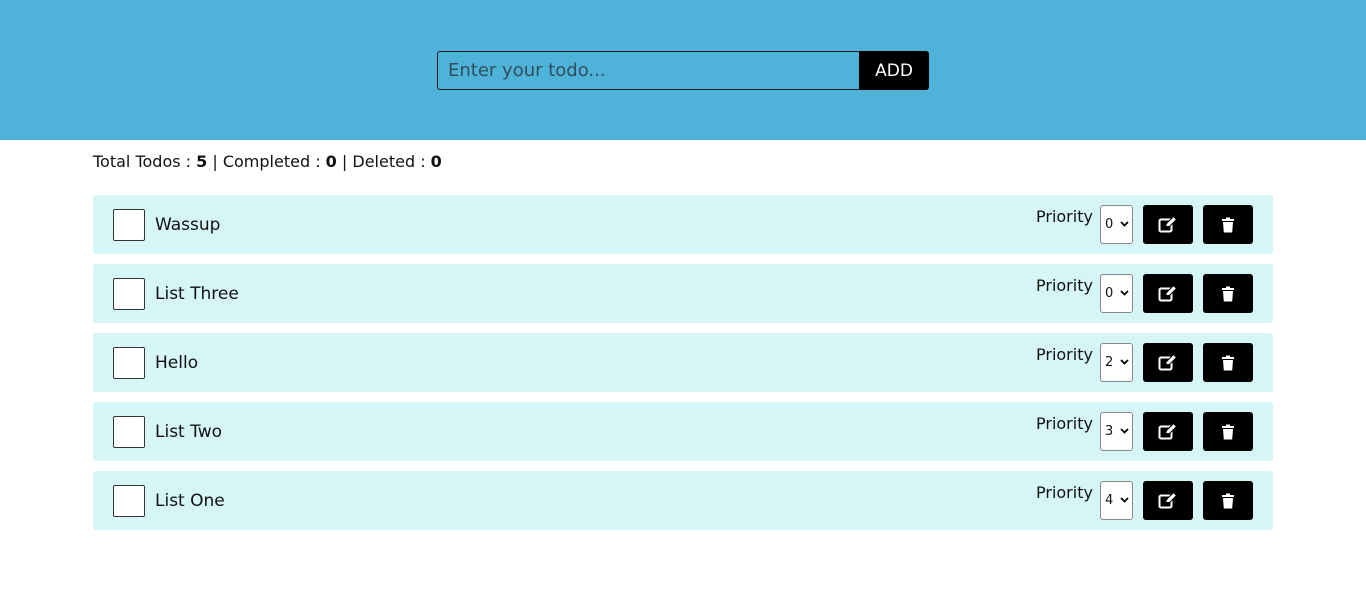 This screenshot has height=607, width=1366. What do you see at coordinates (1109, 362) in the screenshot?
I see `priority-value: 2` at bounding box center [1109, 362].